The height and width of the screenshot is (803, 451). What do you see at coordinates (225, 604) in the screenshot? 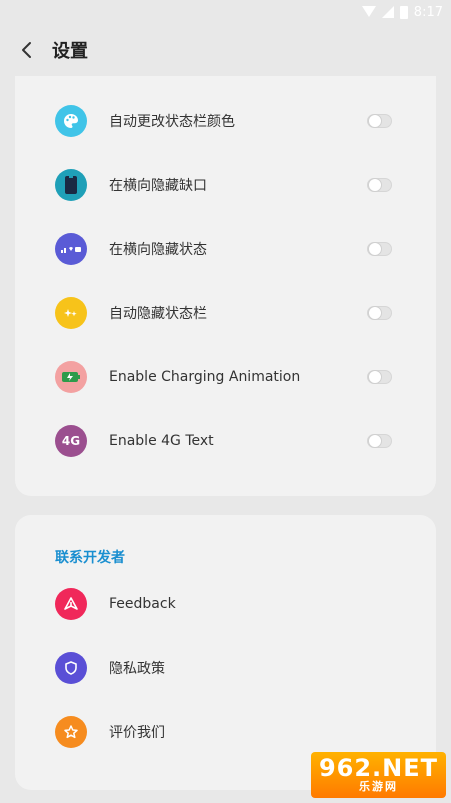
I see `feedback-item: Feedback` at bounding box center [225, 604].